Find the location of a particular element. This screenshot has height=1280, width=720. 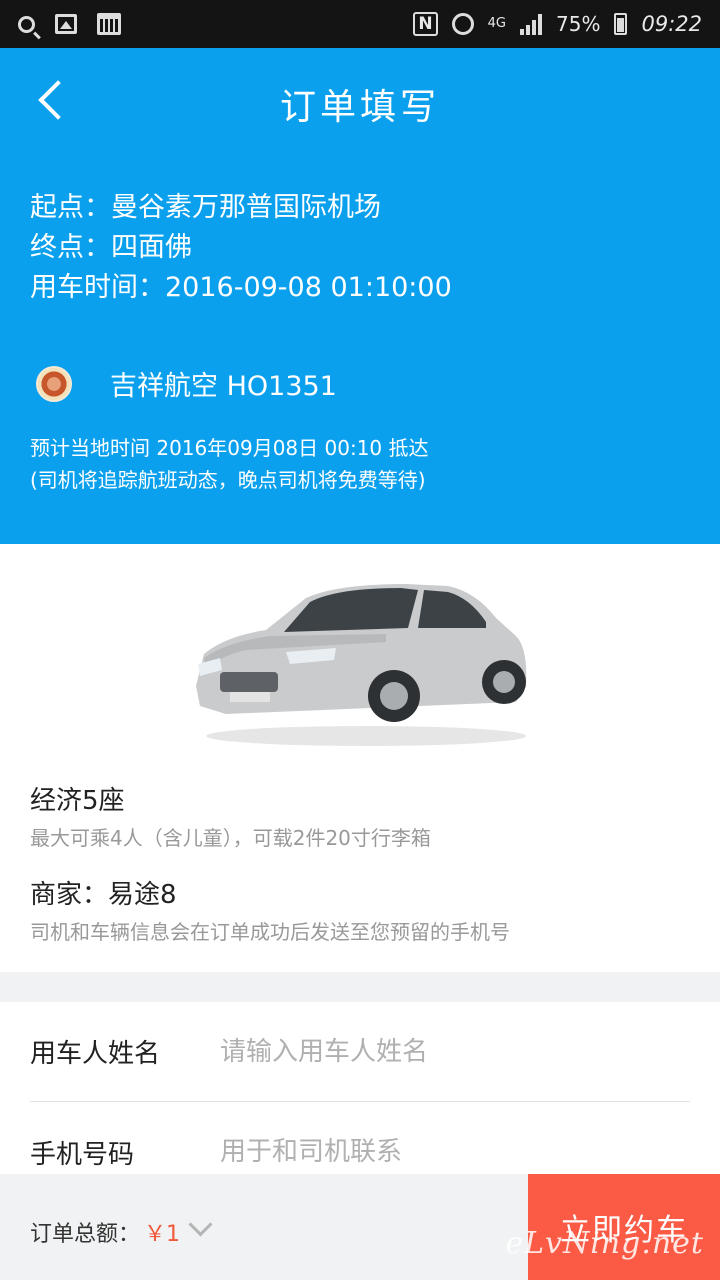

flight-number: HO1351 is located at coordinates (281, 386).